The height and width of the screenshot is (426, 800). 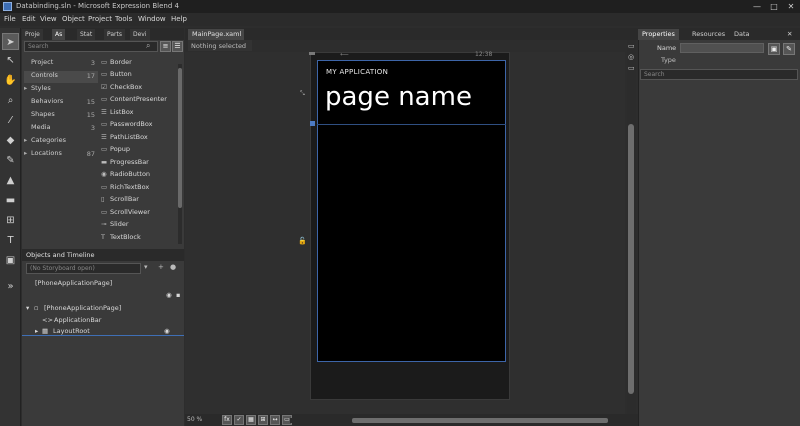 I want to click on selection-indicator, so click(x=103, y=335).